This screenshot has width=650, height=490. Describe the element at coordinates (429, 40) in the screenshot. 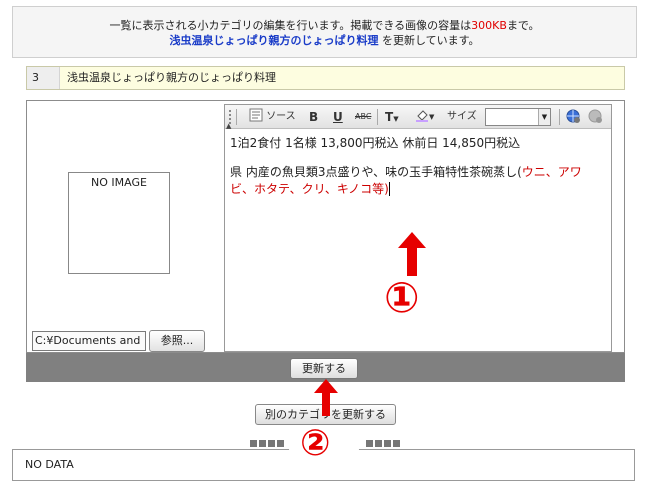

I see `info-text-updating: を更新しています。` at that location.